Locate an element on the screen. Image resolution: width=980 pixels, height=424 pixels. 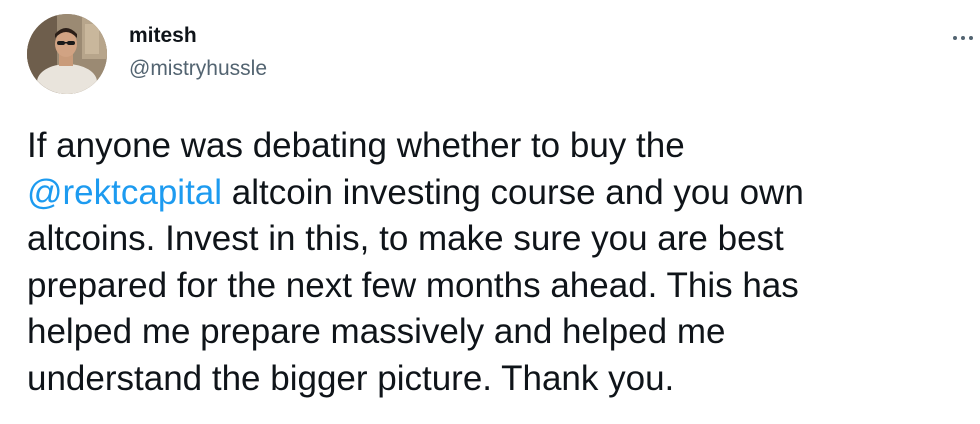
avatar-image is located at coordinates (67, 54).